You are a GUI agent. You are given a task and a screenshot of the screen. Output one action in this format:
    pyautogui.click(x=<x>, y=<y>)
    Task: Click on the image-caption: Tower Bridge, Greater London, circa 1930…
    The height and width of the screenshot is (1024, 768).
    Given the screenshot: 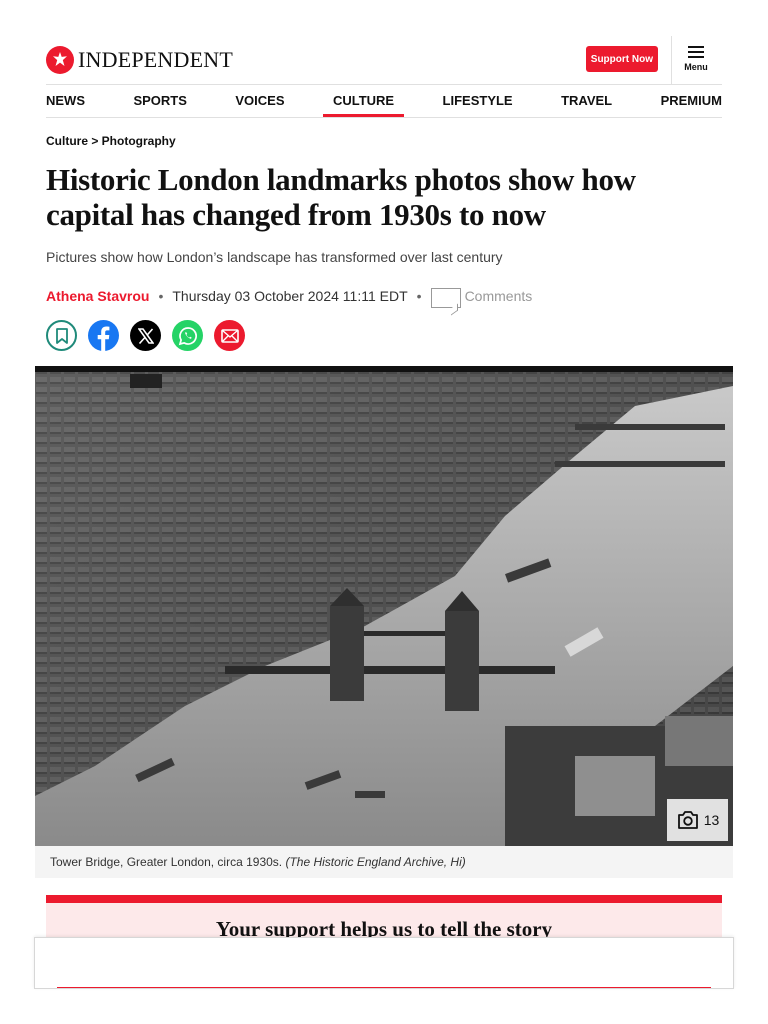 What is the action you would take?
    pyautogui.click(x=384, y=862)
    